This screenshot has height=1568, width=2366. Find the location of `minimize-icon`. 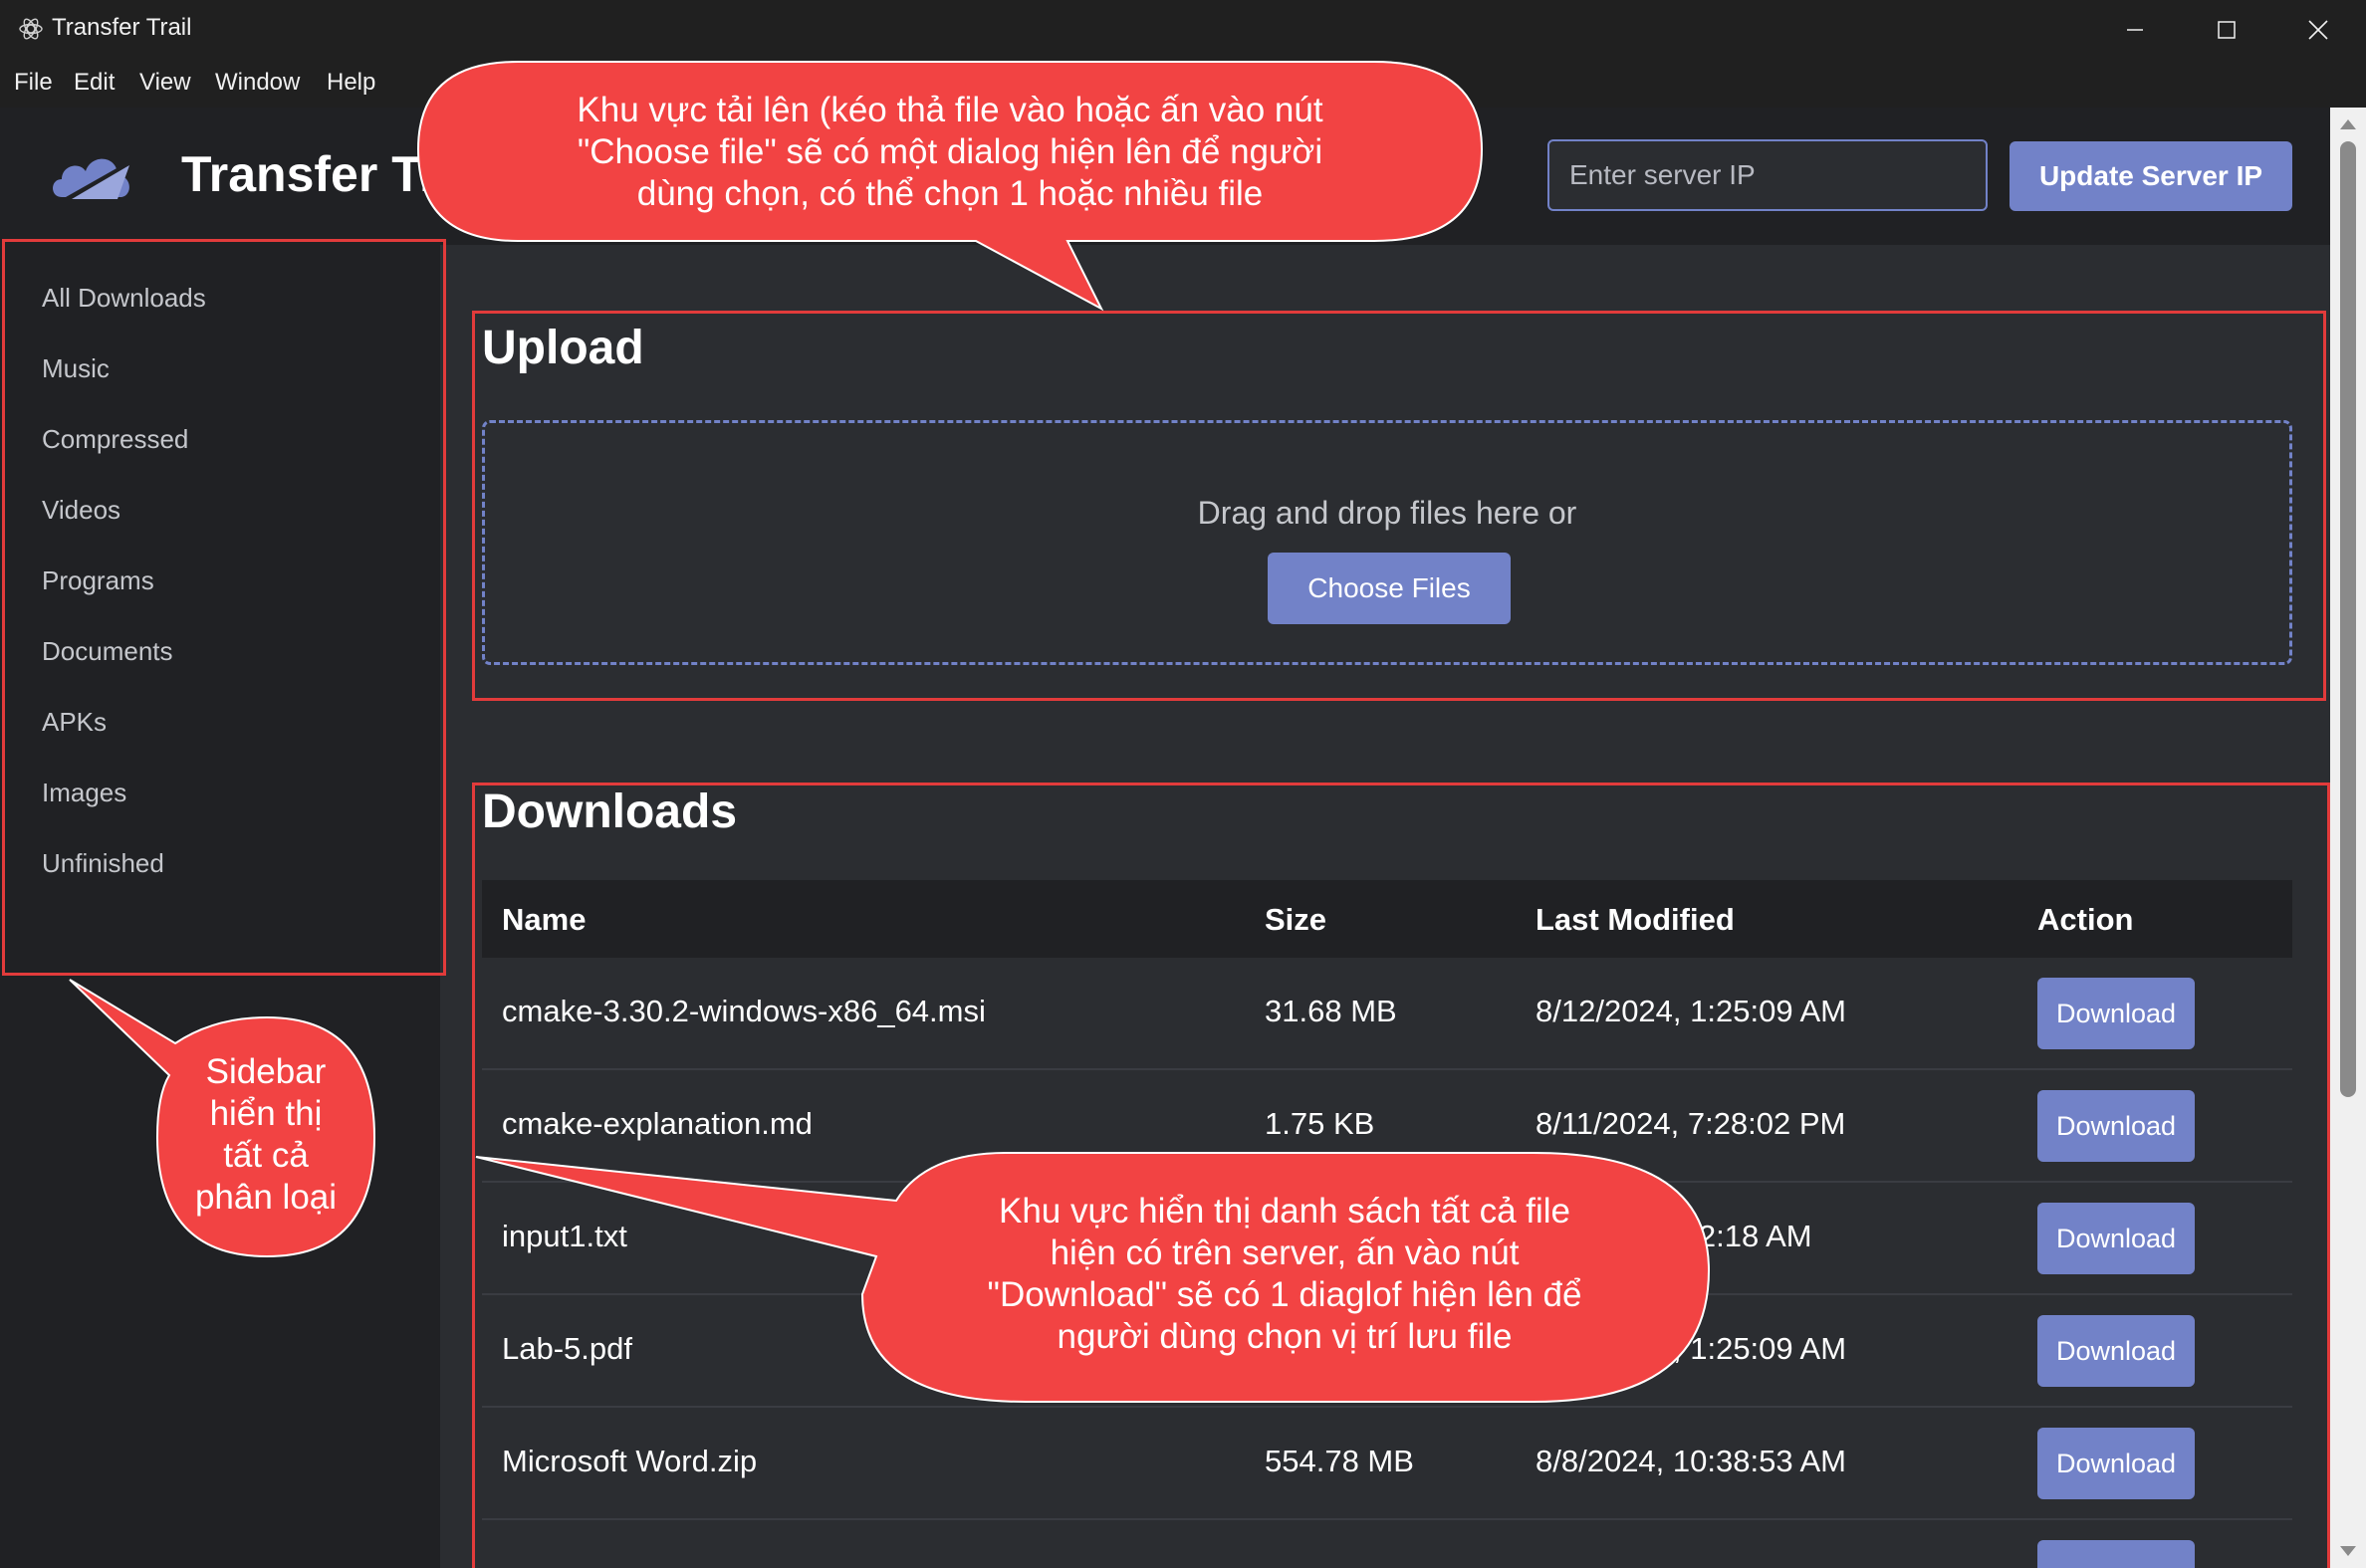

minimize-icon is located at coordinates (2135, 30).